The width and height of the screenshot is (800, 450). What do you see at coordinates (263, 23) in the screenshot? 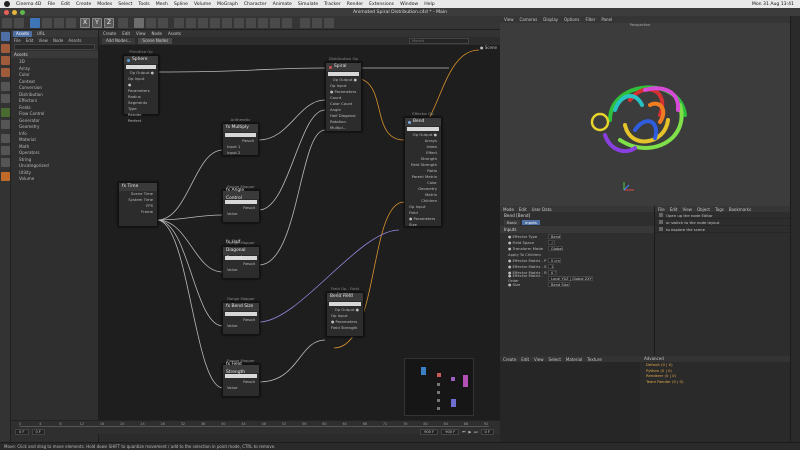
I see `floor-icon` at bounding box center [263, 23].